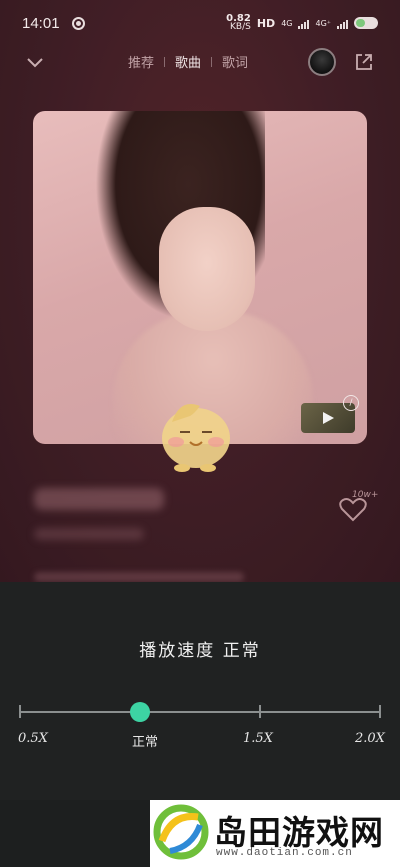  I want to click on song-title-blurred, so click(99, 499).